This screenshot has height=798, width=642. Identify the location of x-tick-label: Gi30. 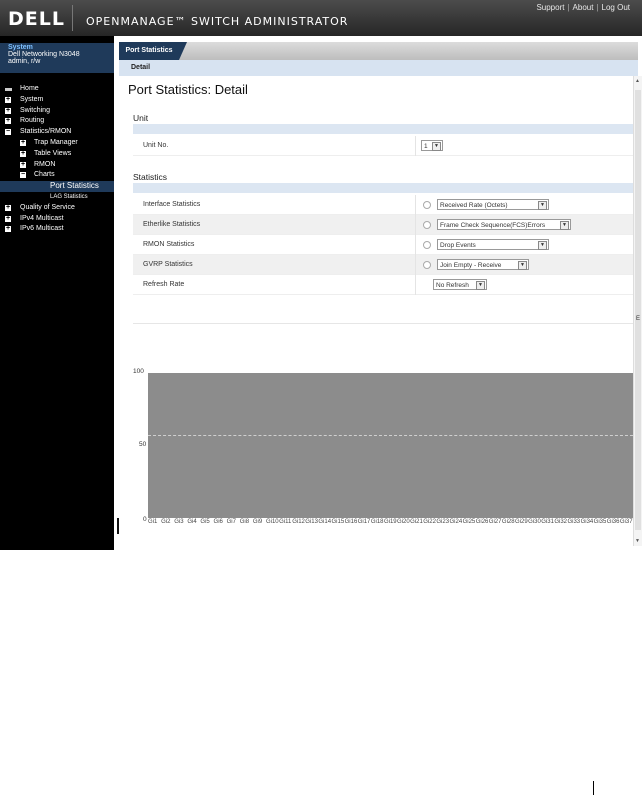
(534, 522).